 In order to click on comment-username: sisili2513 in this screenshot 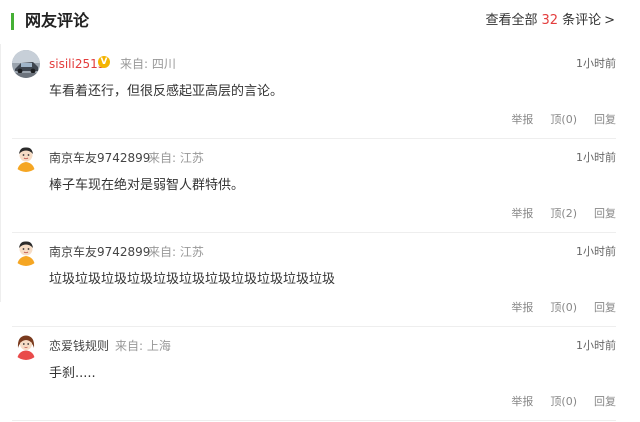, I will do `click(77, 64)`.